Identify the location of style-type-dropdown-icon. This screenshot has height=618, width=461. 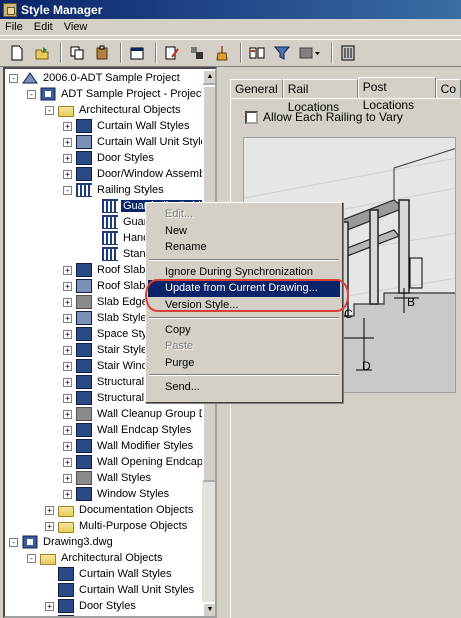
(310, 53).